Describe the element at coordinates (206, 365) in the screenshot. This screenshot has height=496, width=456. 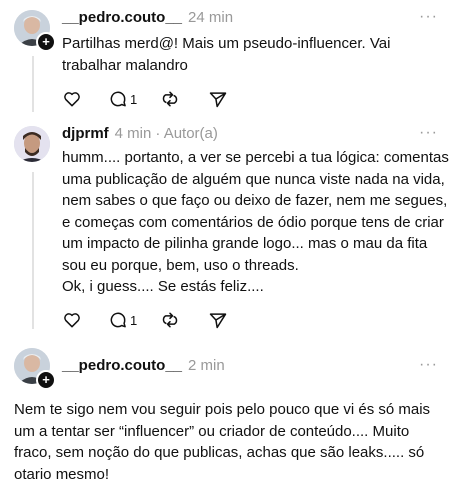
I see `timestamp: 2 min` at that location.